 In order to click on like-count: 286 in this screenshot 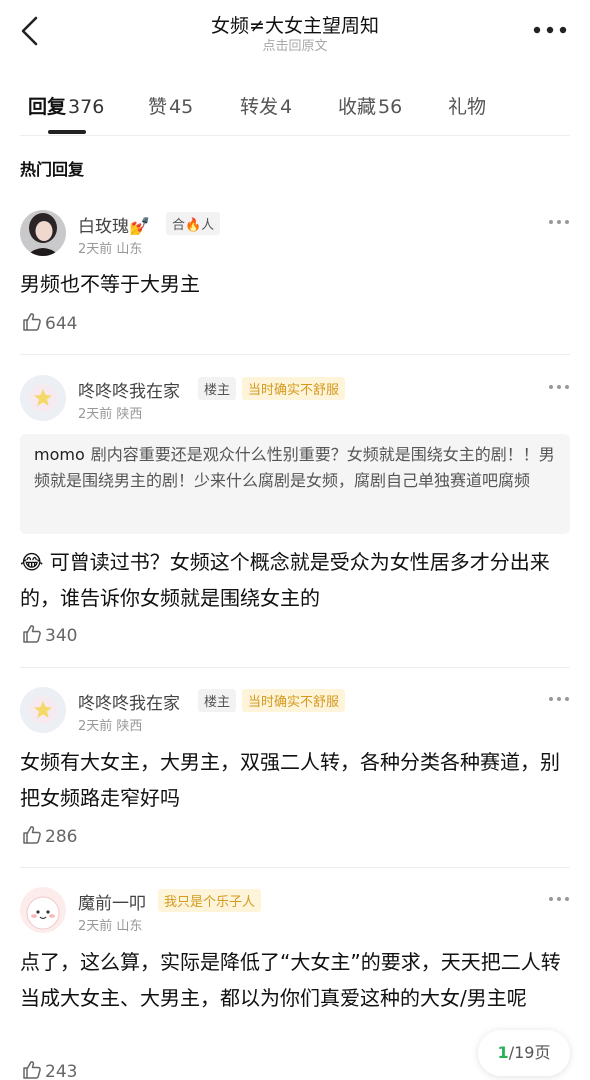, I will do `click(61, 837)`.